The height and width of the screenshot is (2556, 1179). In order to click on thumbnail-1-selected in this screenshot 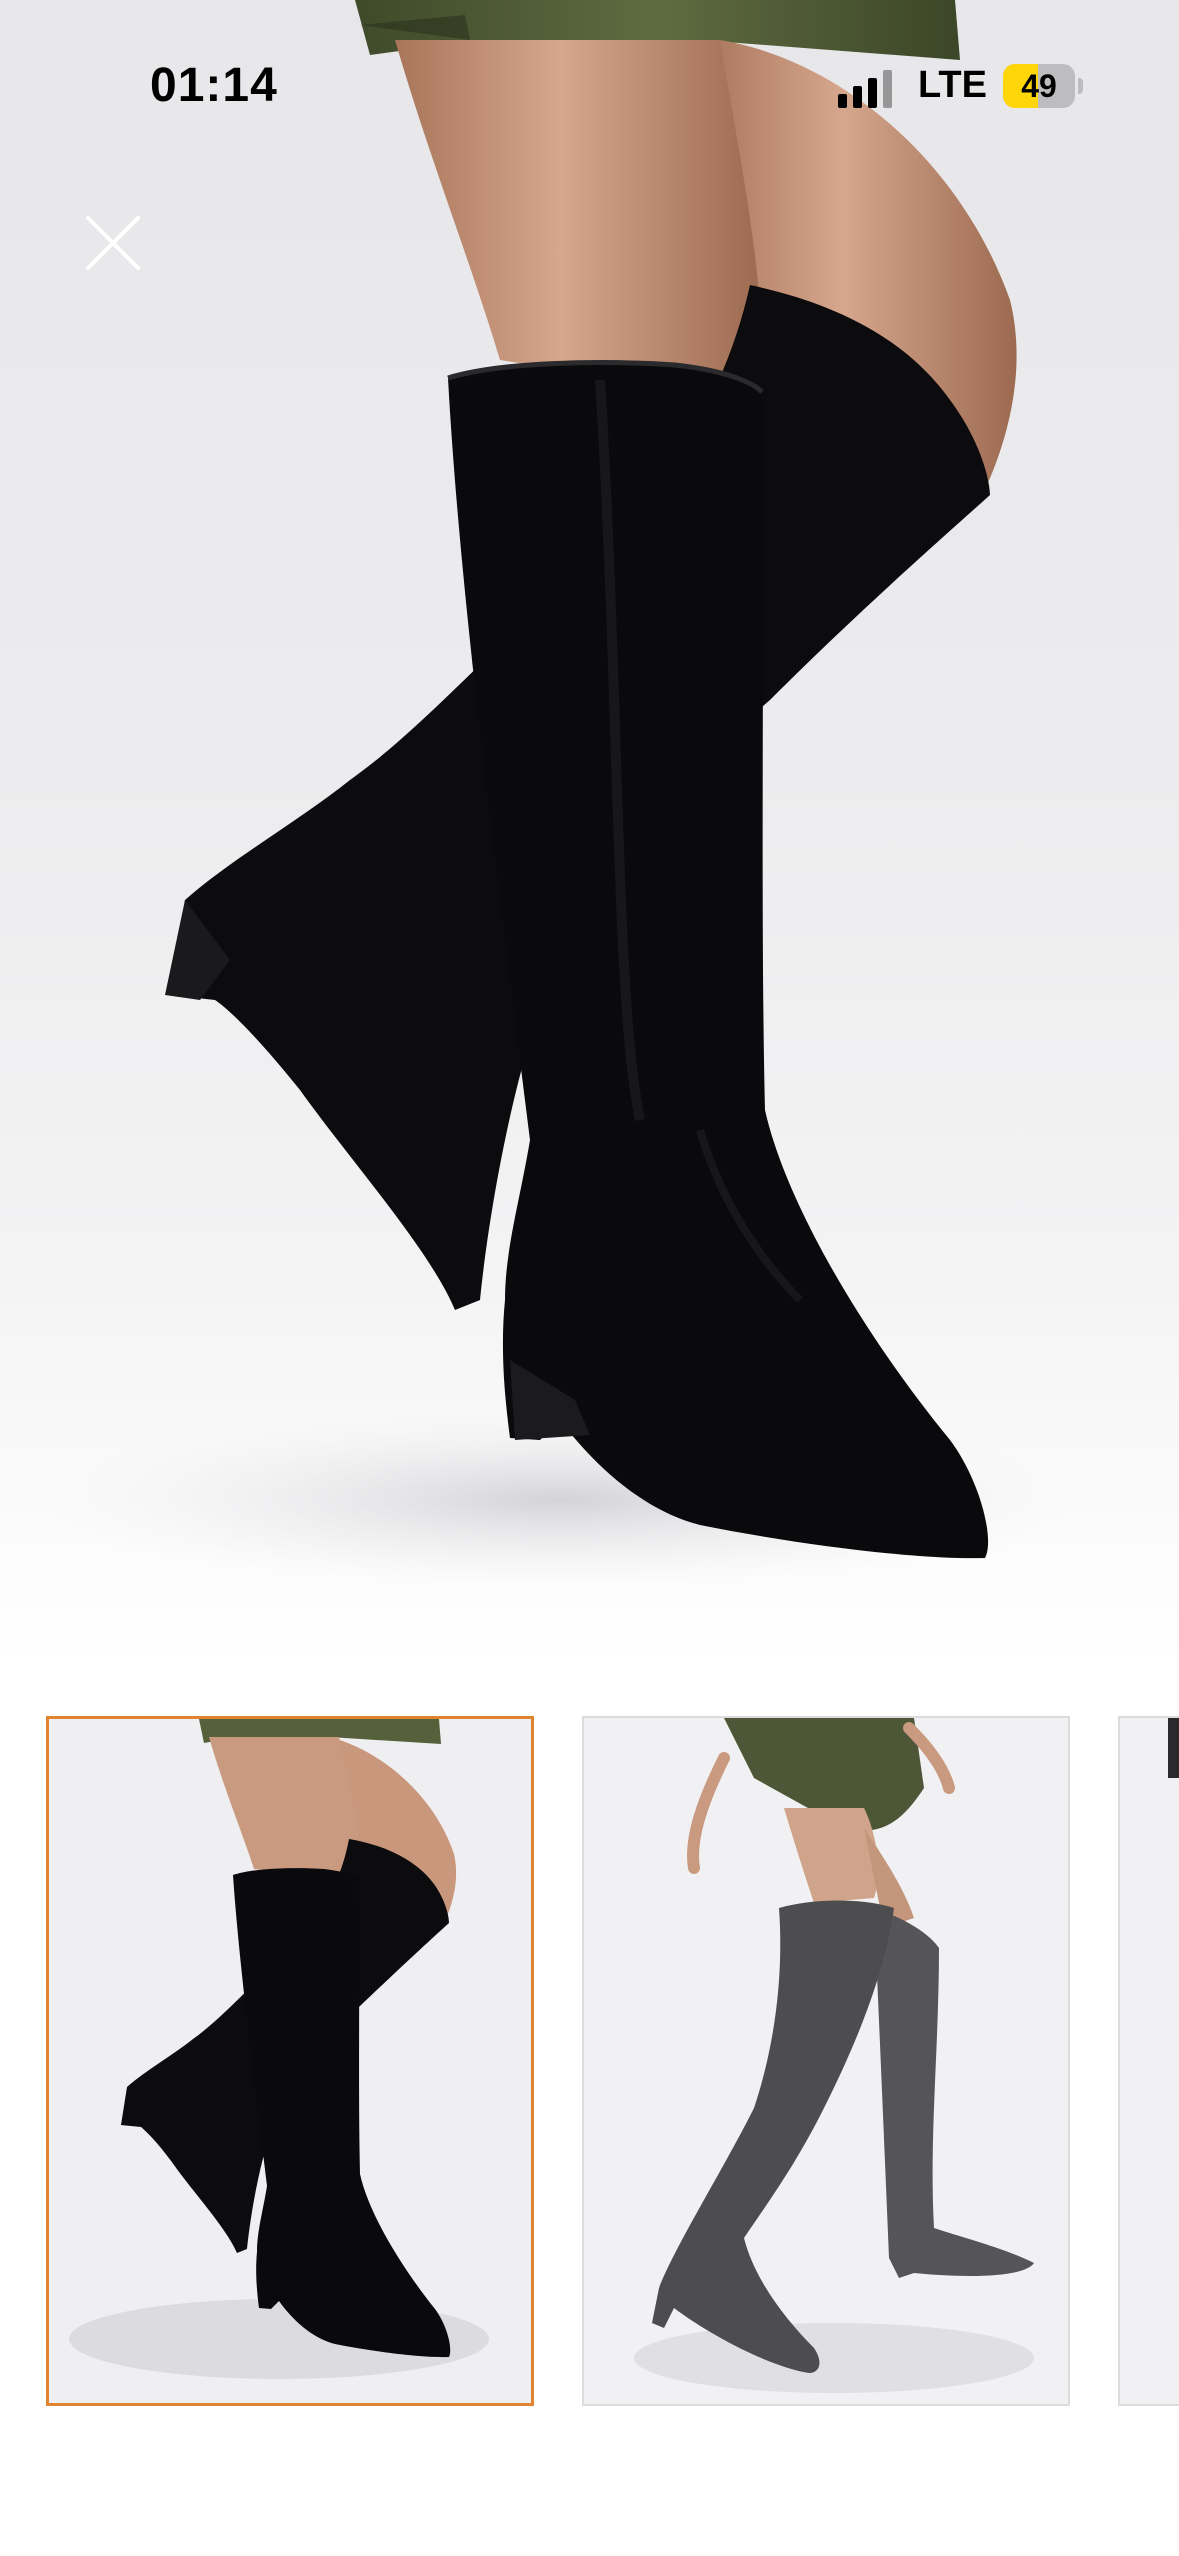, I will do `click(290, 2061)`.